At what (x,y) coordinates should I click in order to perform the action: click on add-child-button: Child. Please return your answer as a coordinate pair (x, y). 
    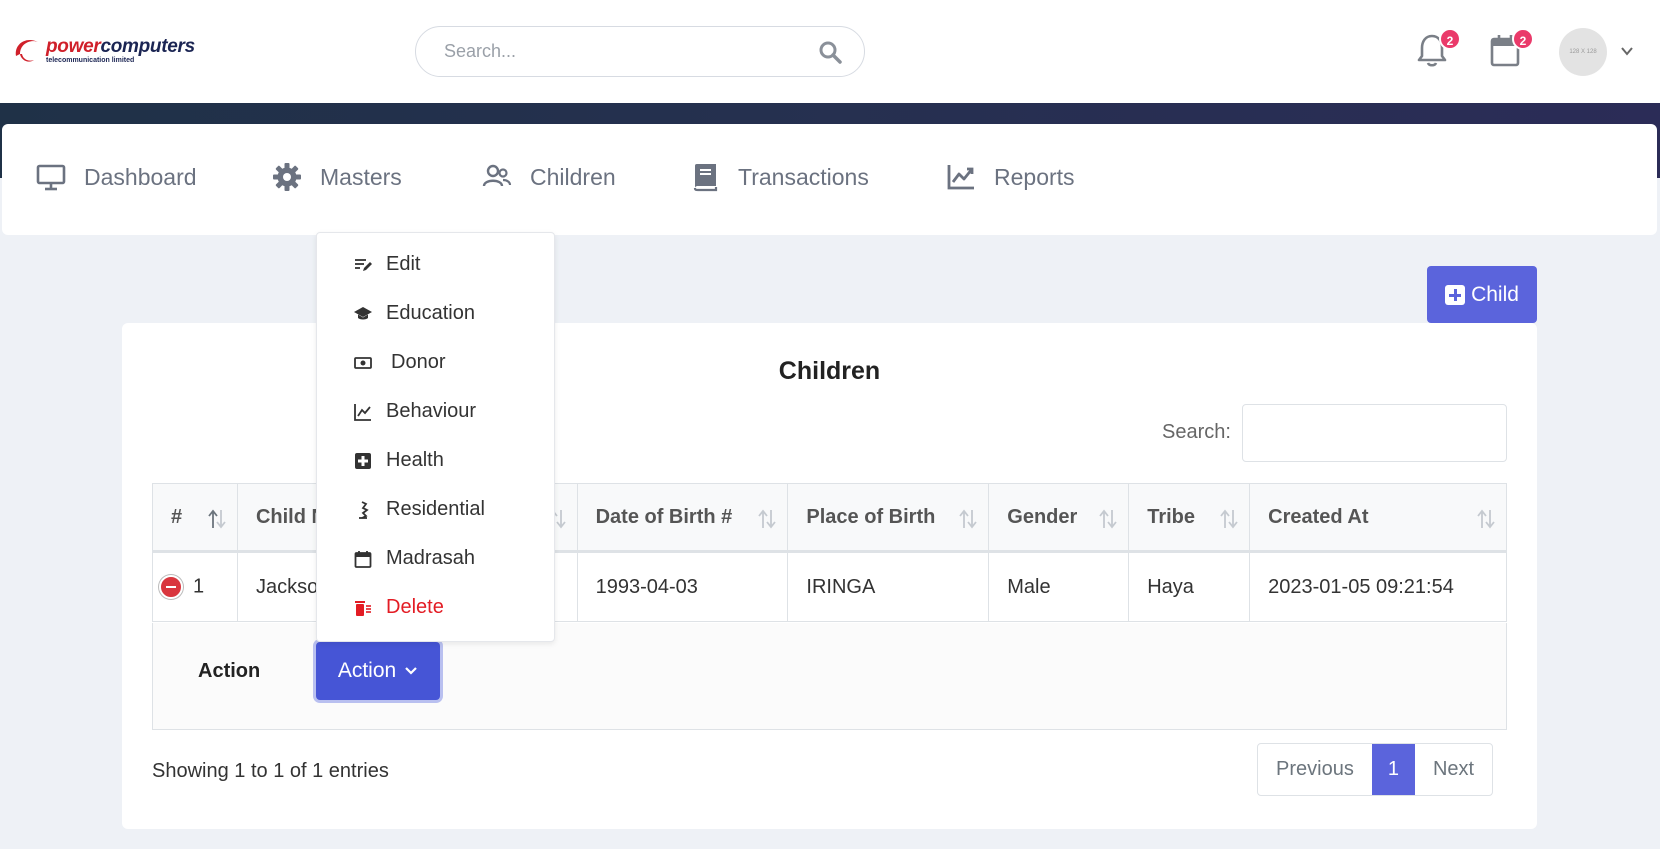
    Looking at the image, I should click on (1482, 294).